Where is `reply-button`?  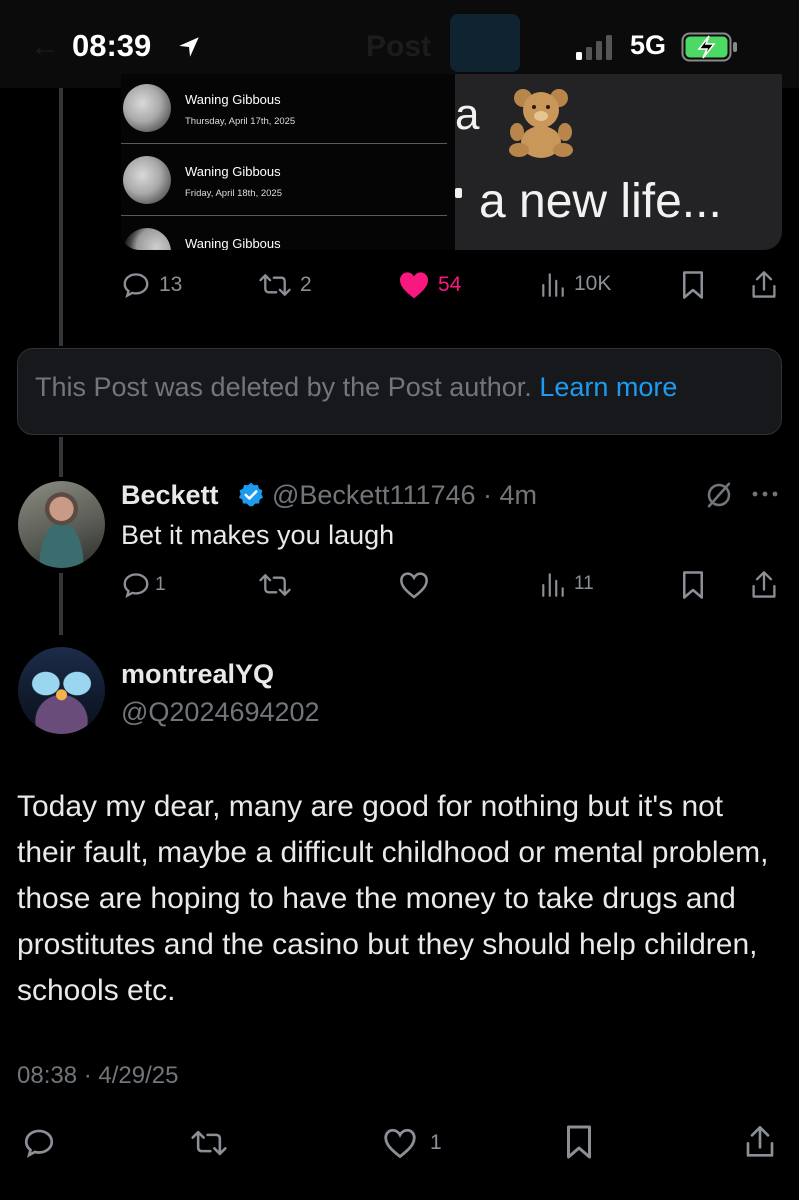
reply-button is located at coordinates (39, 1143).